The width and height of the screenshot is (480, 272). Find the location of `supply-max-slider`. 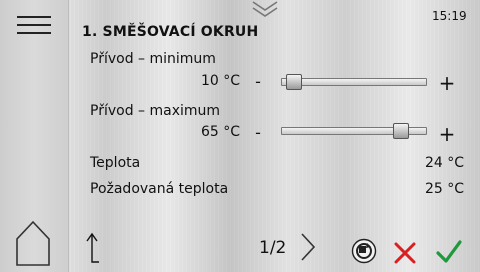

supply-max-slider is located at coordinates (354, 131).